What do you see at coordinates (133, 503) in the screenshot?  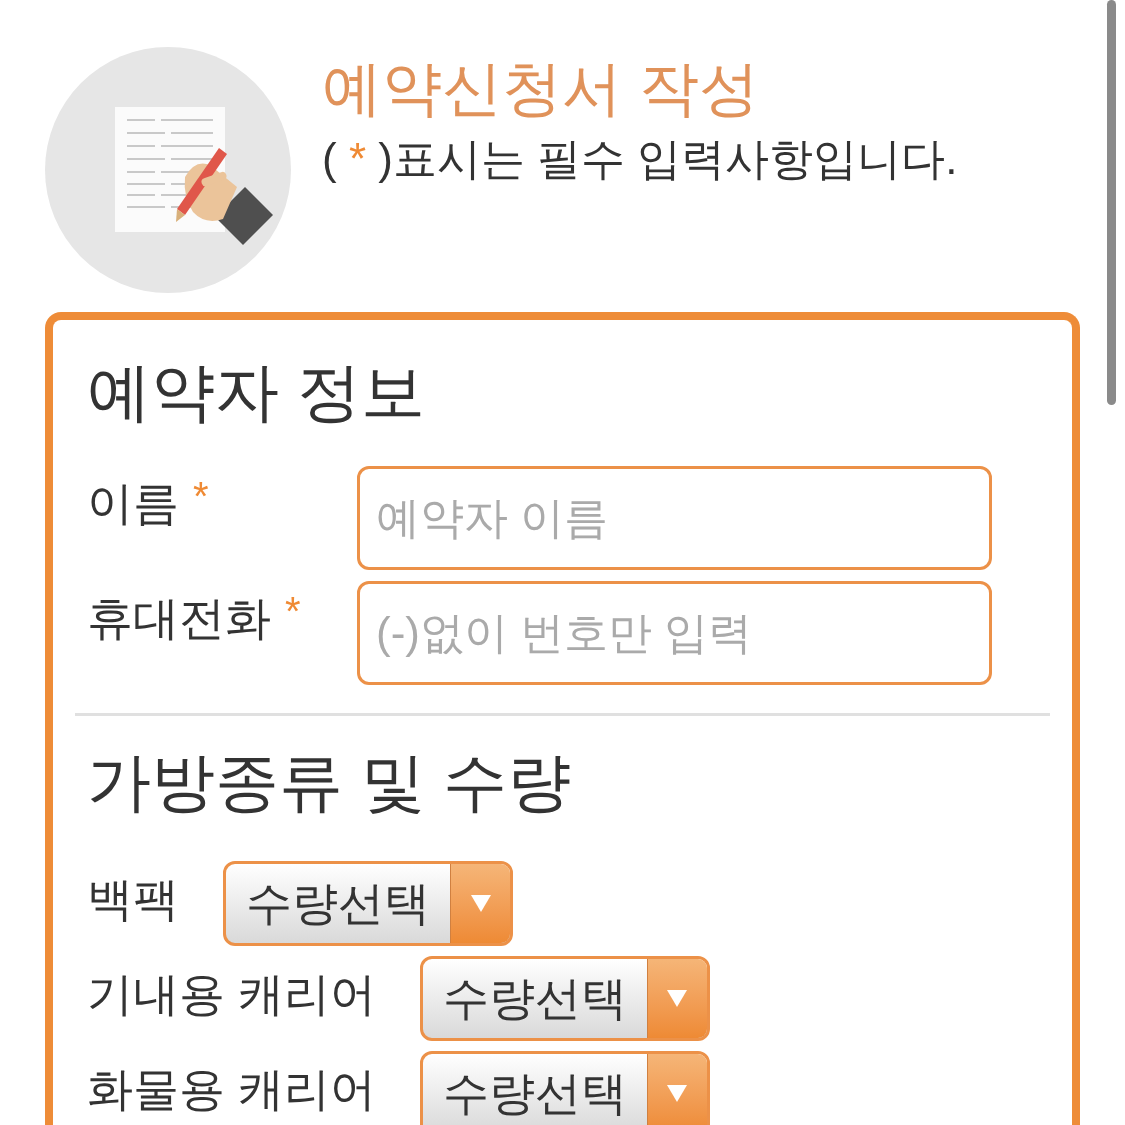 I see `field-label: 이름` at bounding box center [133, 503].